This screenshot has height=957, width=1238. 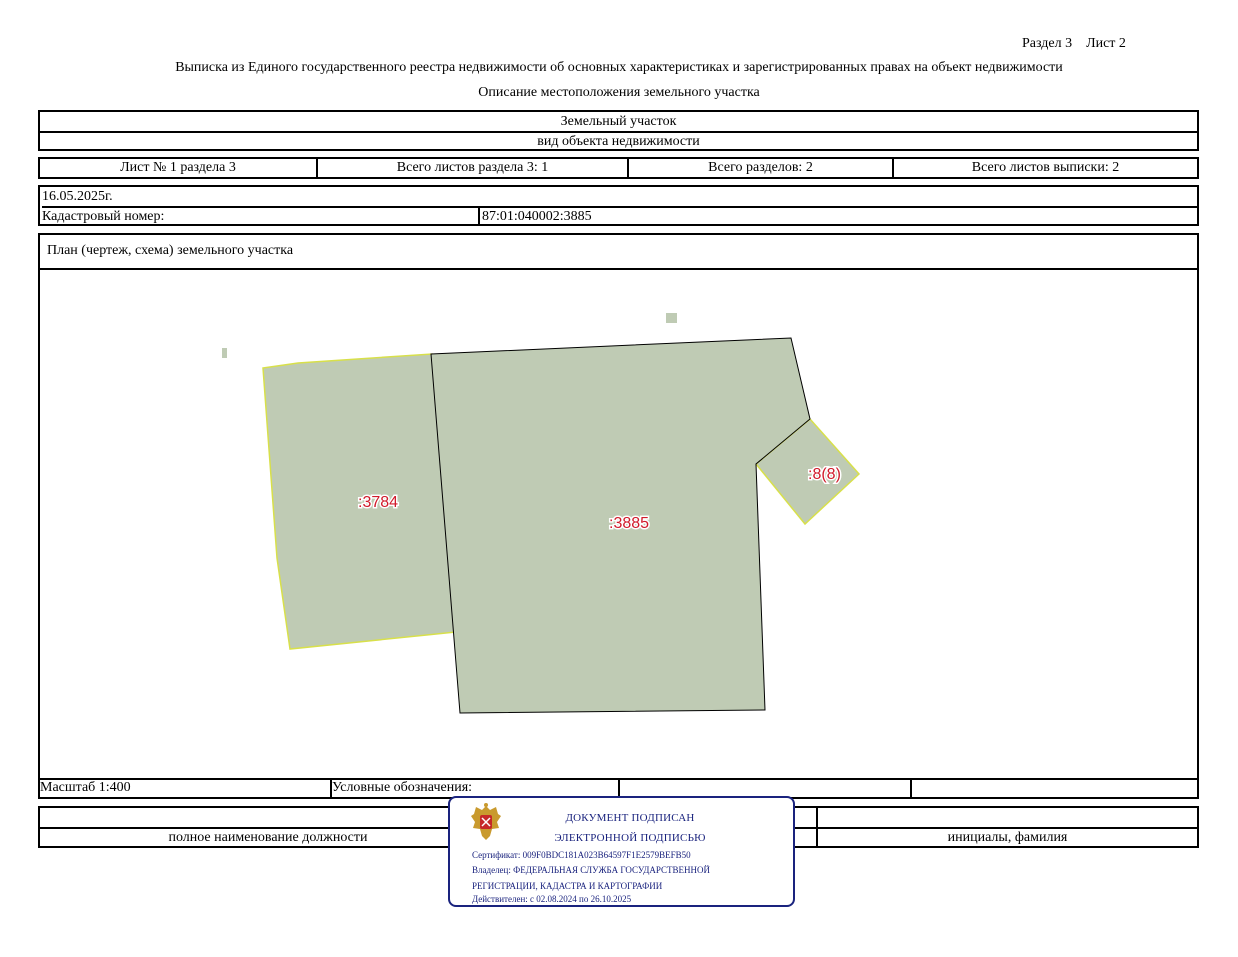 What do you see at coordinates (486, 821) in the screenshot?
I see `coat-of-arms-icon` at bounding box center [486, 821].